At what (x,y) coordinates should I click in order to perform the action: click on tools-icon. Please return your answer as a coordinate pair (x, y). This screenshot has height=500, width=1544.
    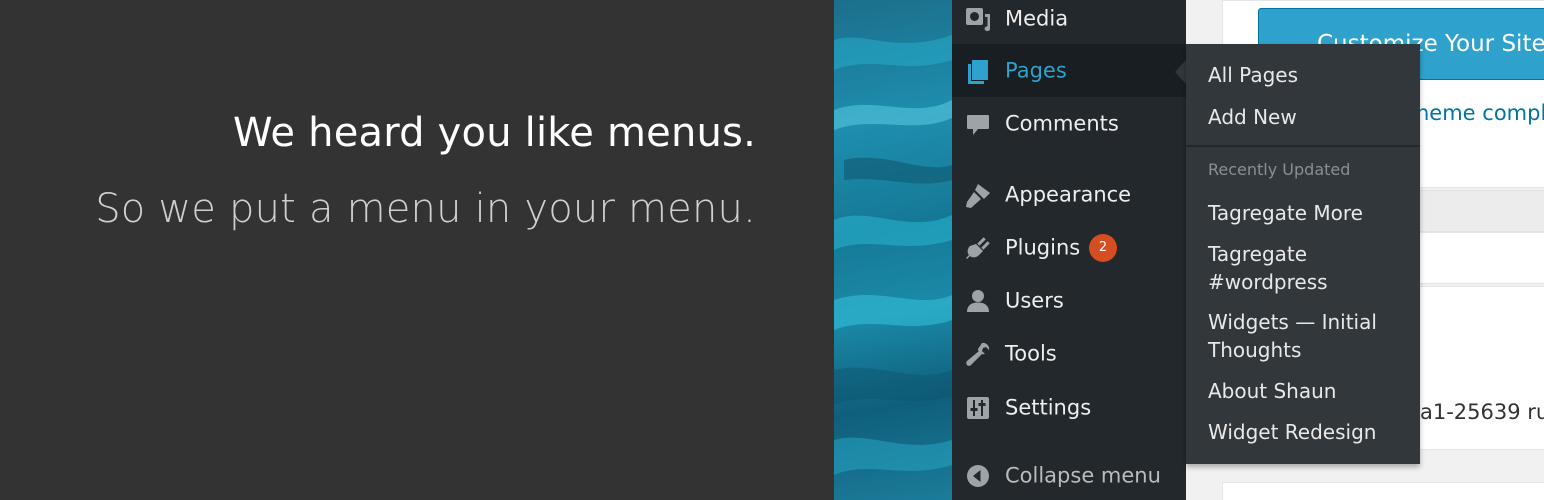
    Looking at the image, I should click on (978, 354).